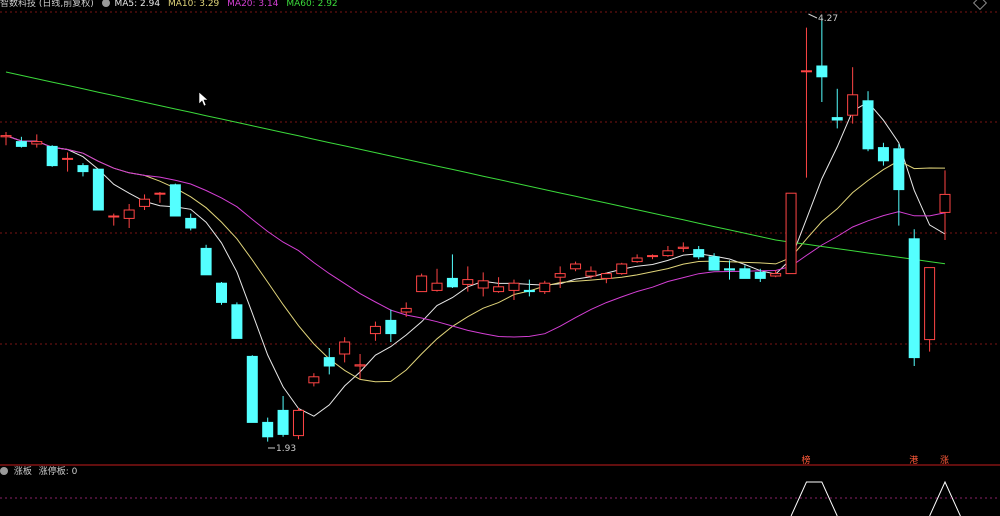 The width and height of the screenshot is (1000, 516). What do you see at coordinates (805, 460) in the screenshot?
I see `event-tag-0: 榜` at bounding box center [805, 460].